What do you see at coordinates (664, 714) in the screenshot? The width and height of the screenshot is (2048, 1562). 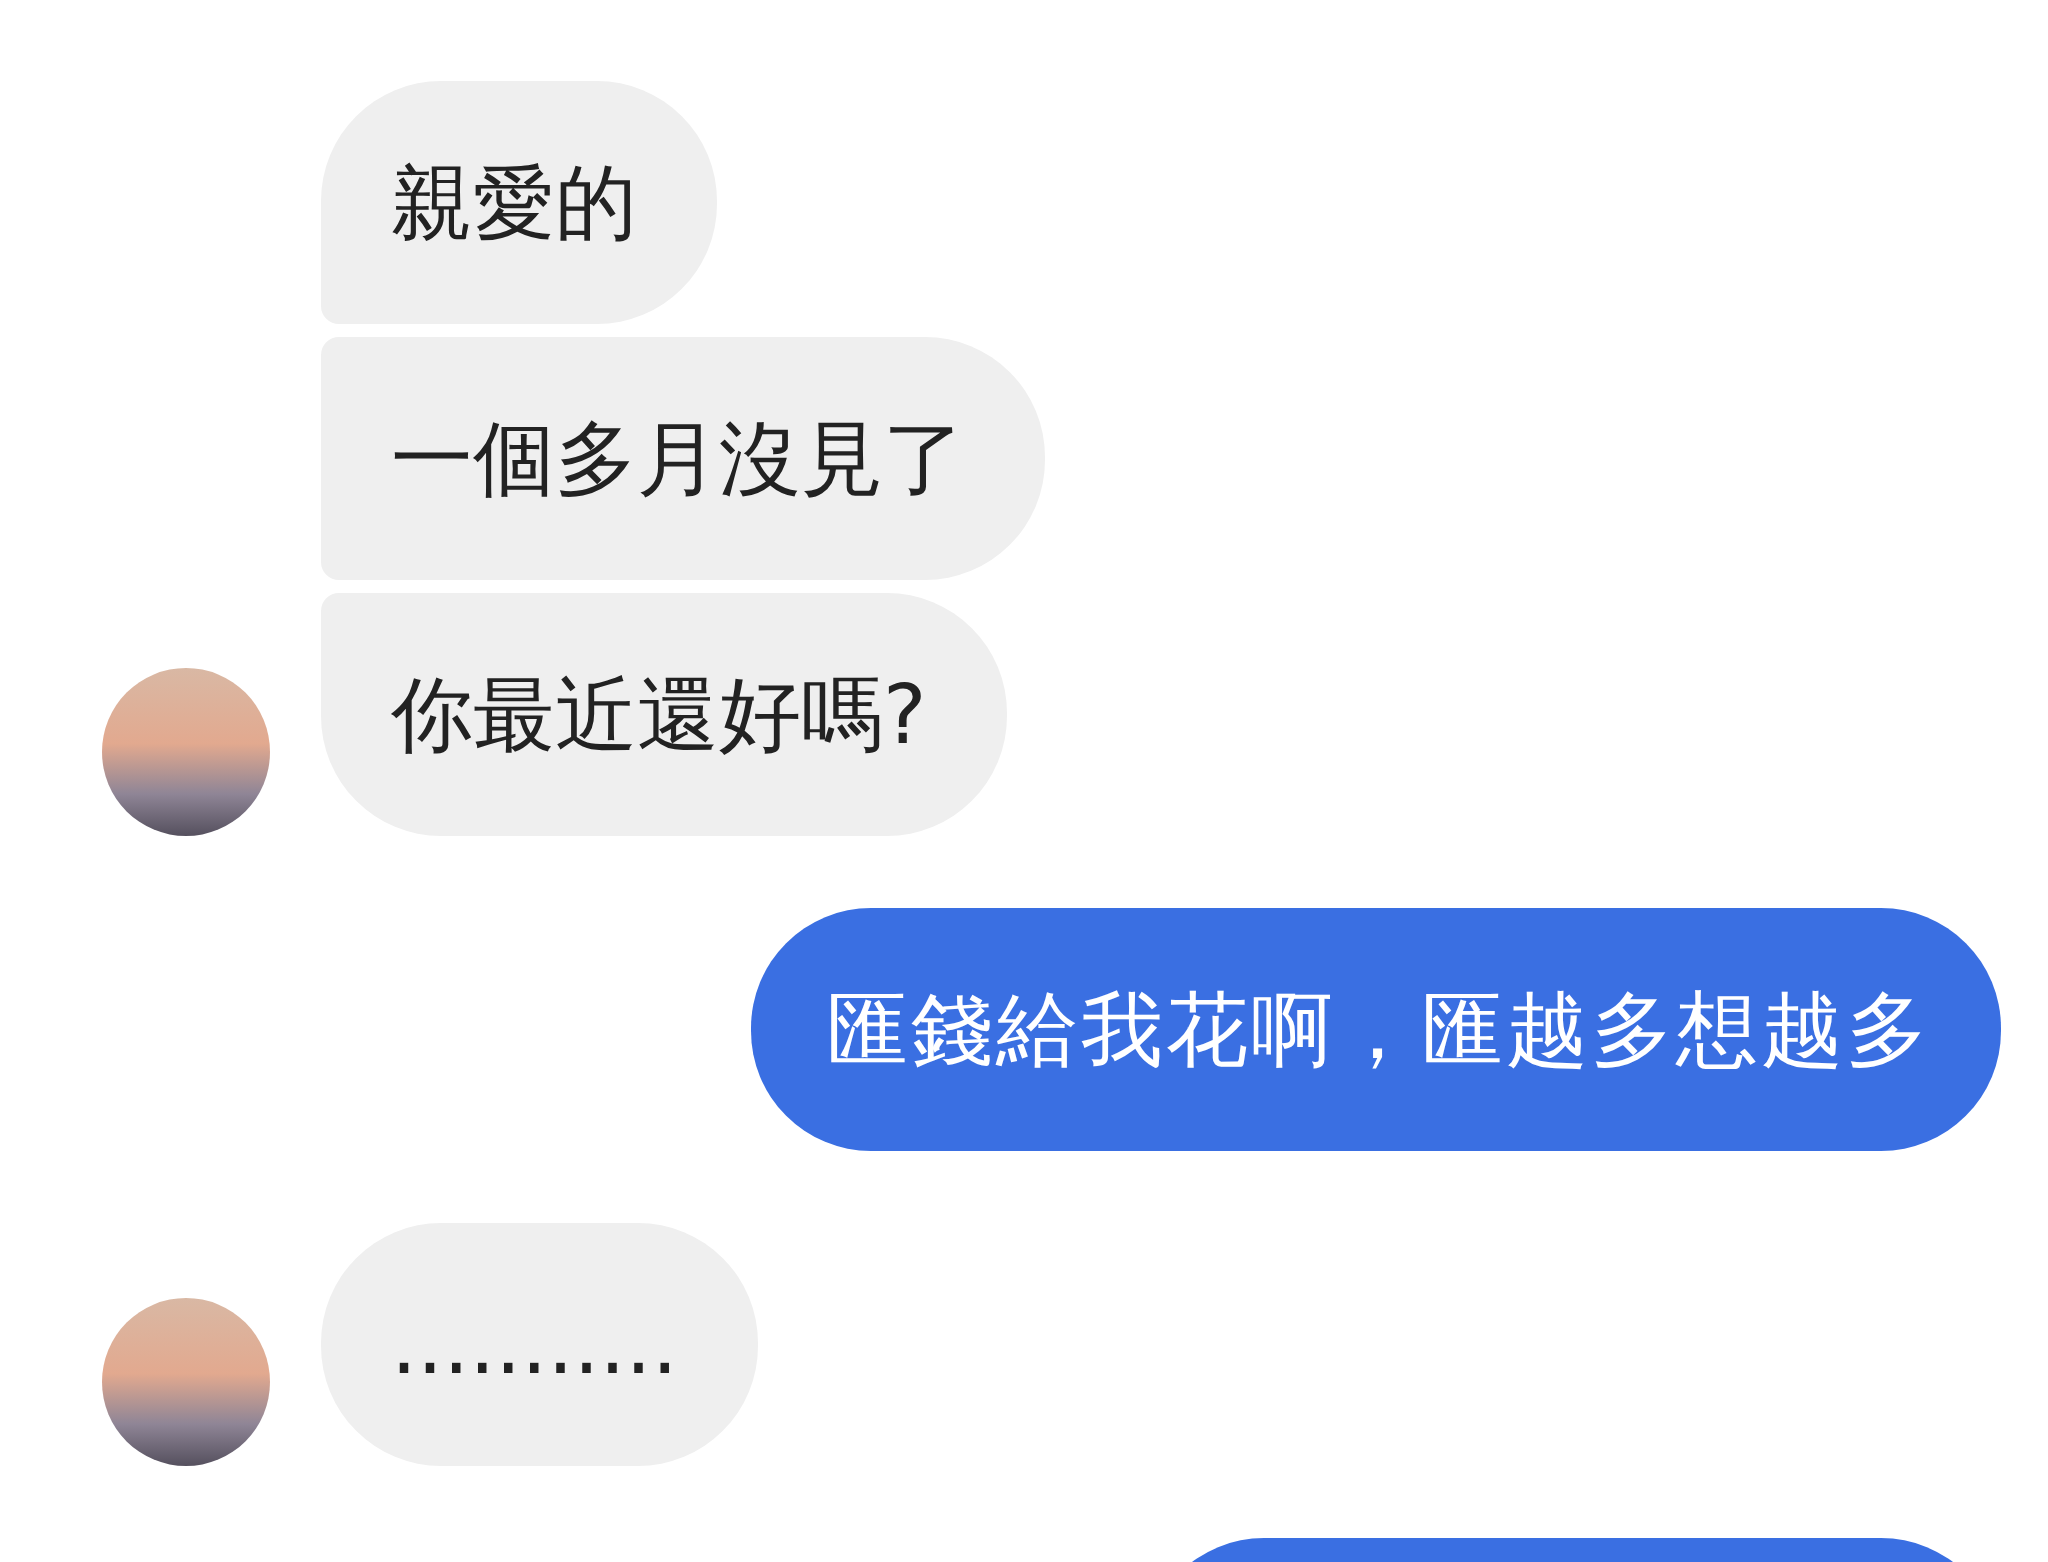 I see `message-bubble: 你最近還好嗎?` at bounding box center [664, 714].